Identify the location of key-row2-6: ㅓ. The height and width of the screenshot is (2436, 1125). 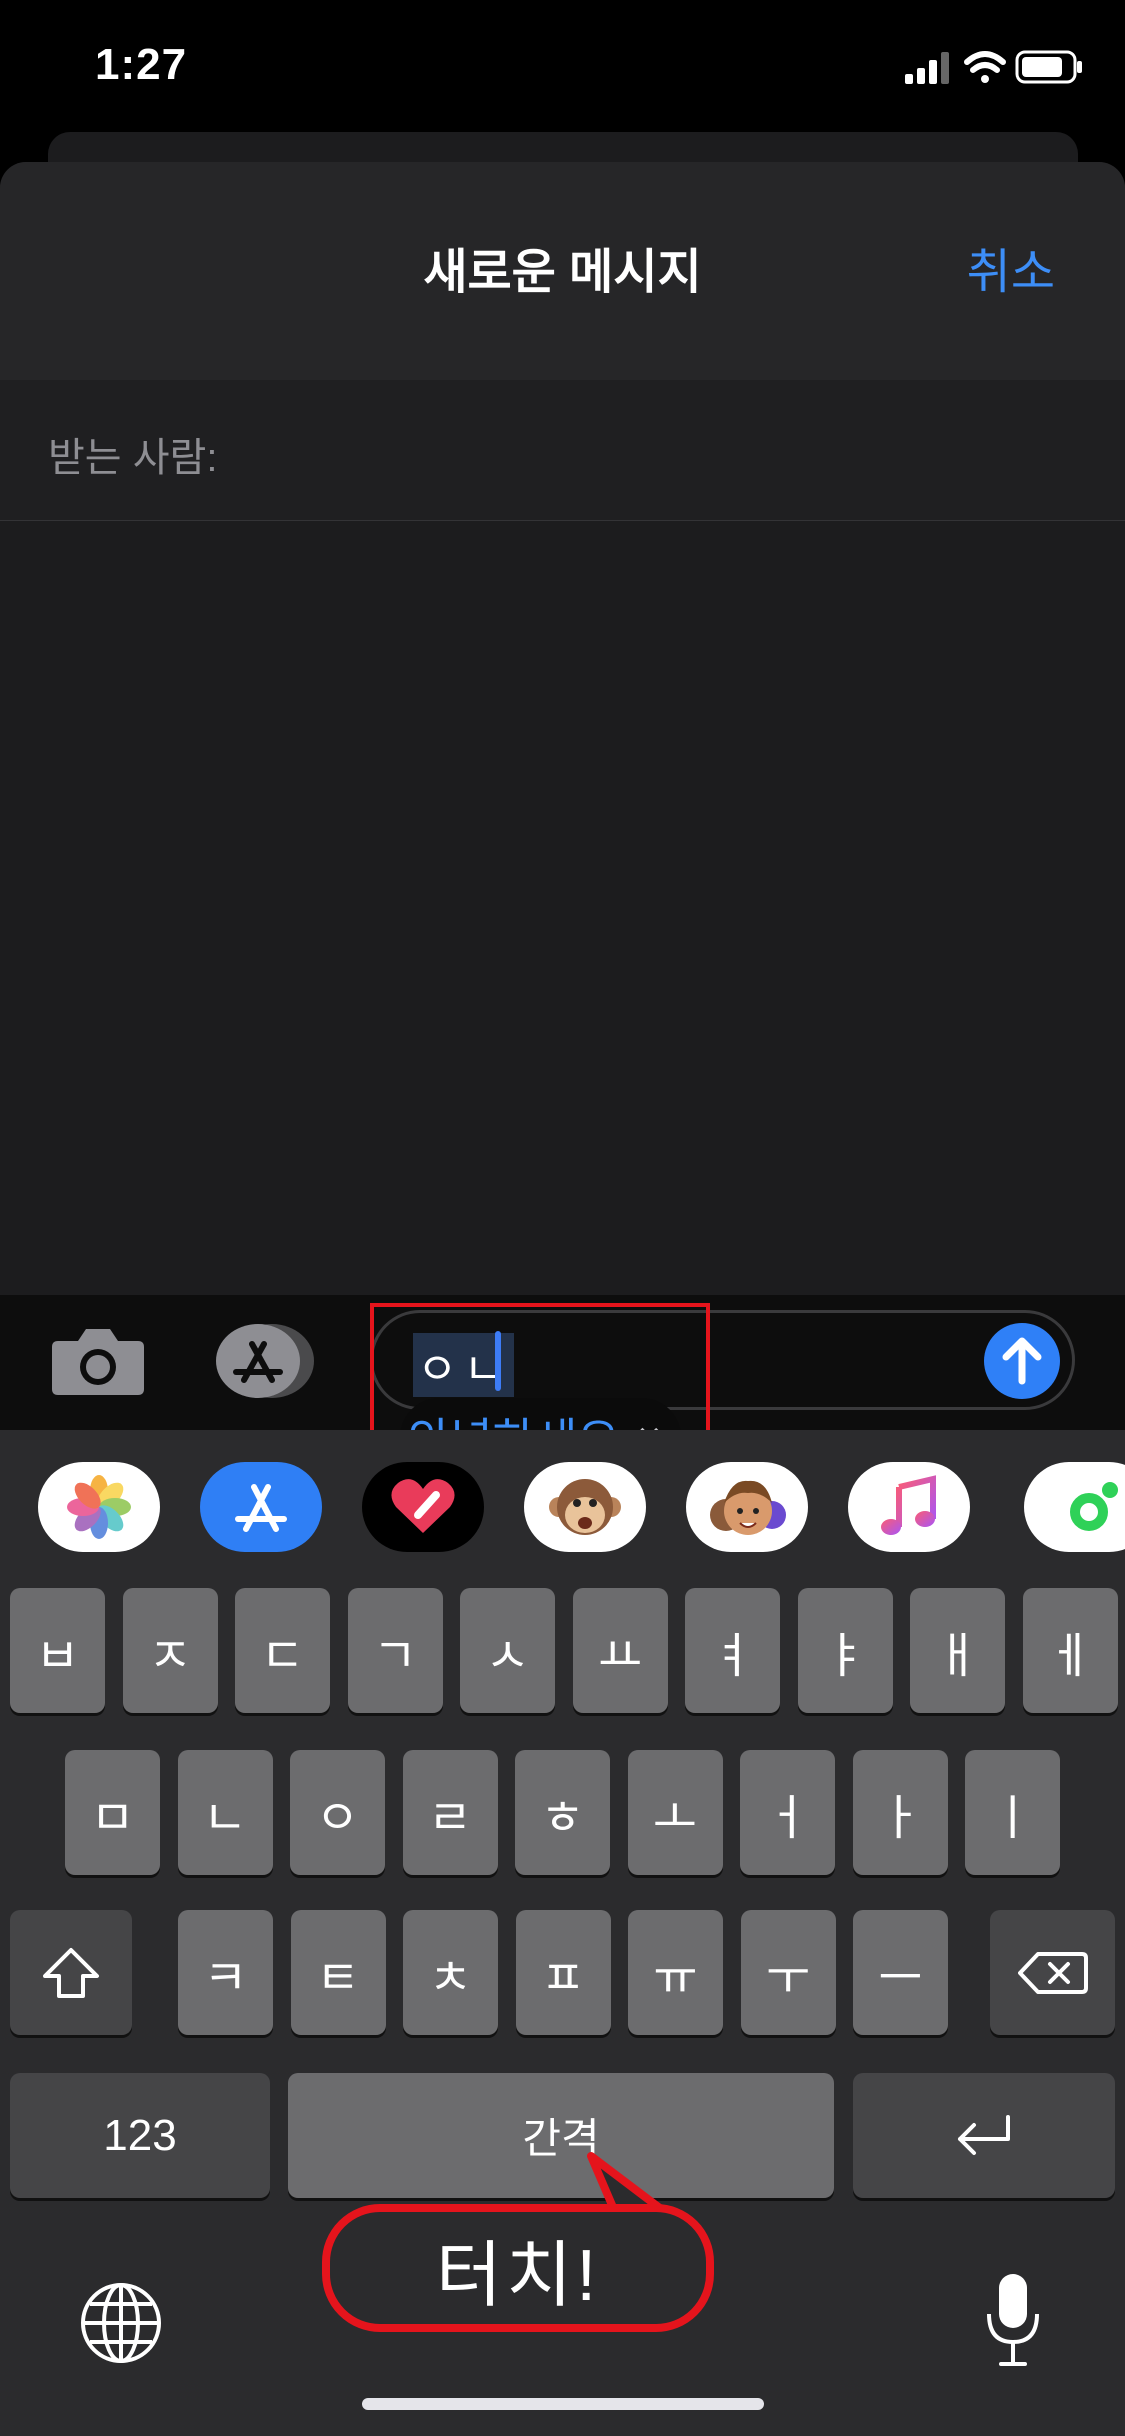
(787, 1812).